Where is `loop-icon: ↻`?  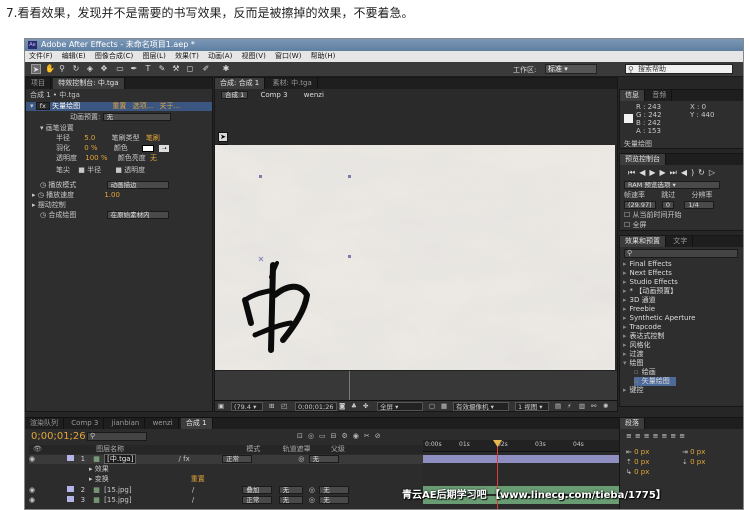
loop-icon: ↻ is located at coordinates (703, 172).